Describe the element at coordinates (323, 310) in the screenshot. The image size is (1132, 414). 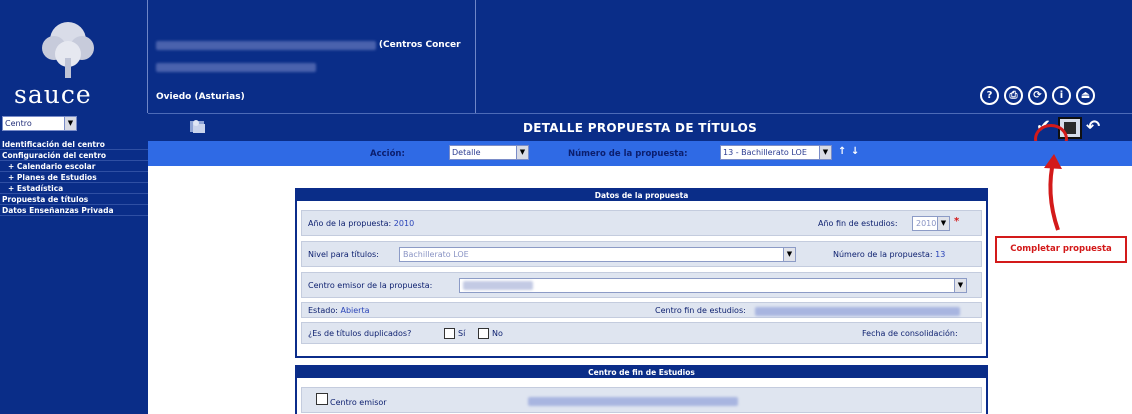
I see `estado-label-text: Estado:` at that location.